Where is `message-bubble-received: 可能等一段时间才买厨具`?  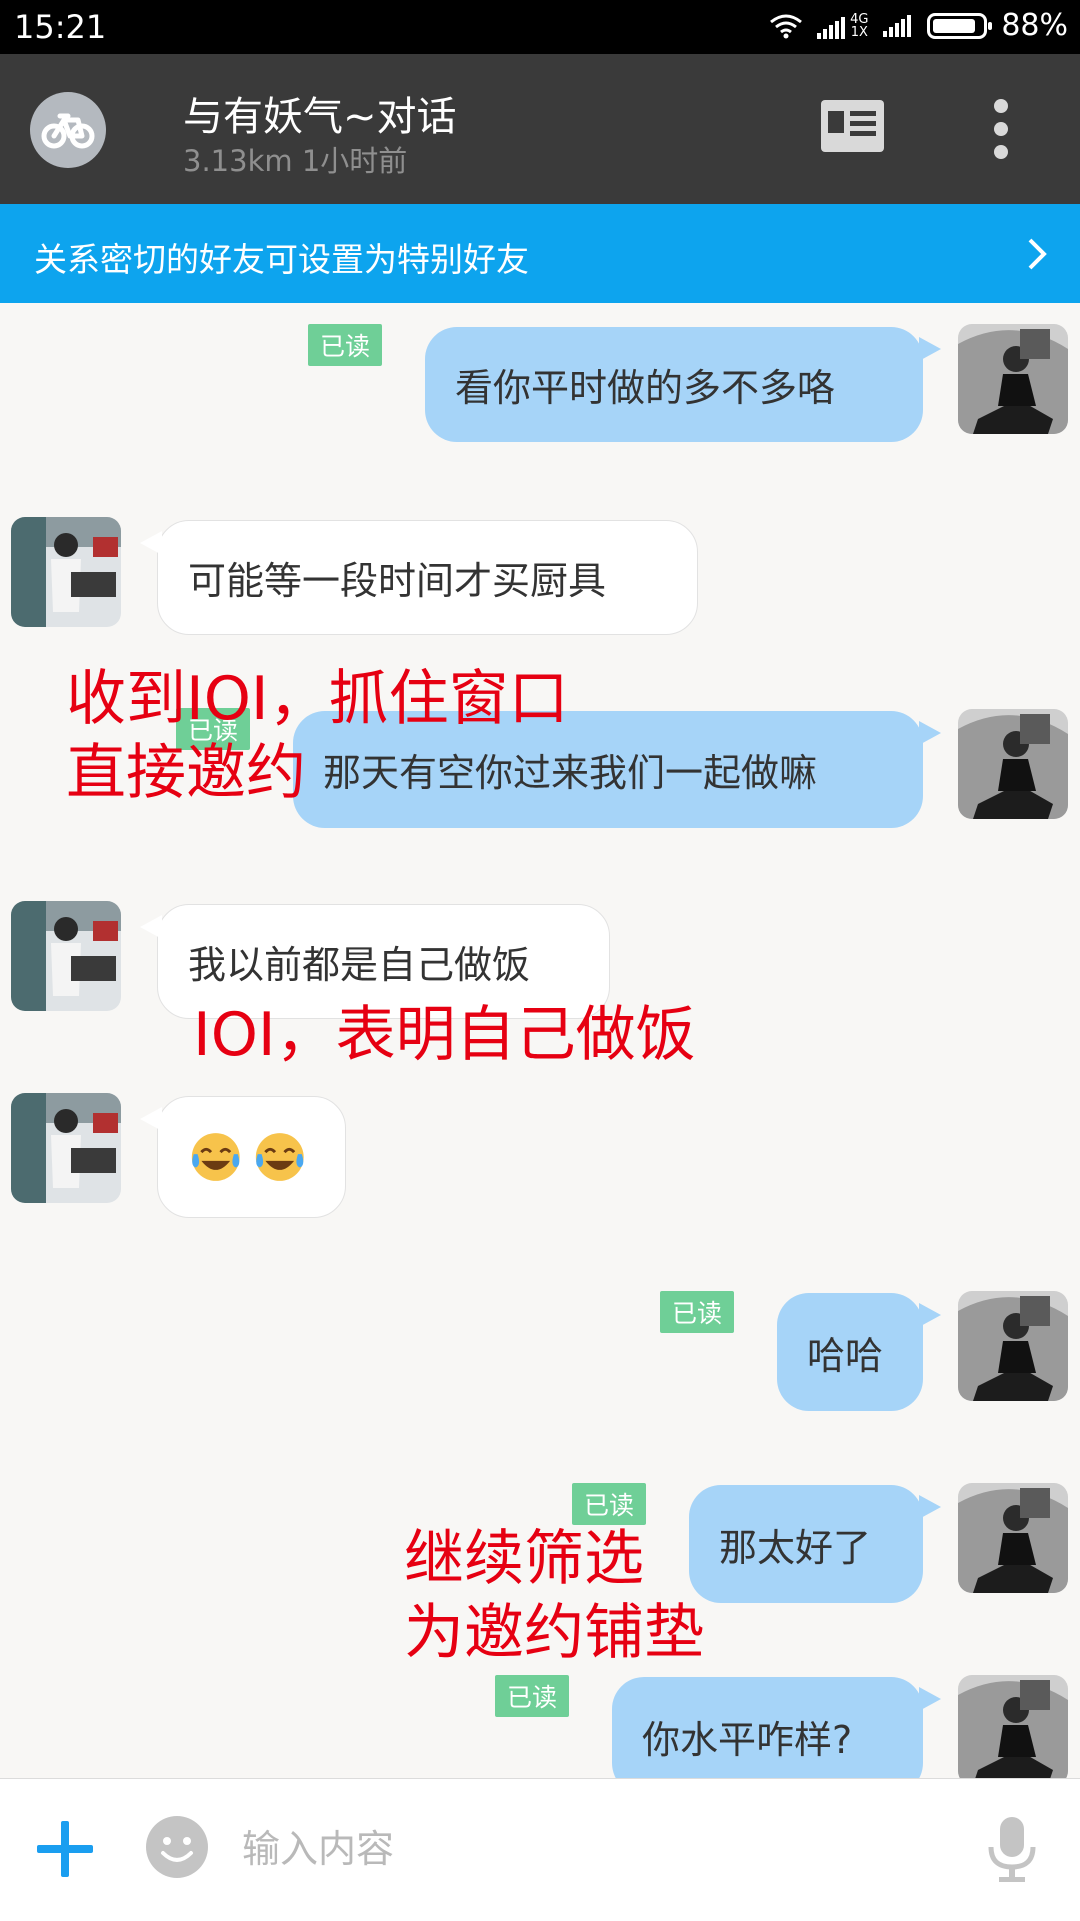
message-bubble-received: 可能等一段时间才买厨具 is located at coordinates (419, 577).